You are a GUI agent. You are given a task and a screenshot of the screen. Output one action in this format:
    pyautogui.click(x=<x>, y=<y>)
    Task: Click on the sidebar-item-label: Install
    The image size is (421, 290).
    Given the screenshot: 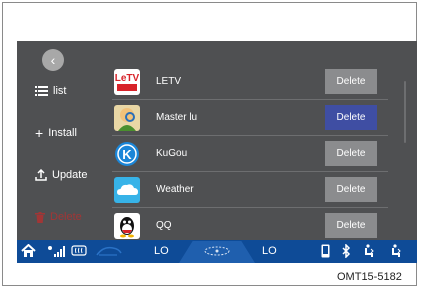 What is the action you would take?
    pyautogui.click(x=62, y=133)
    